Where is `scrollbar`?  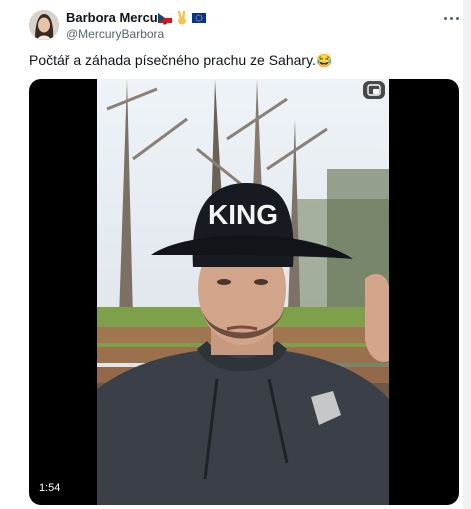
scrollbar is located at coordinates (467, 254).